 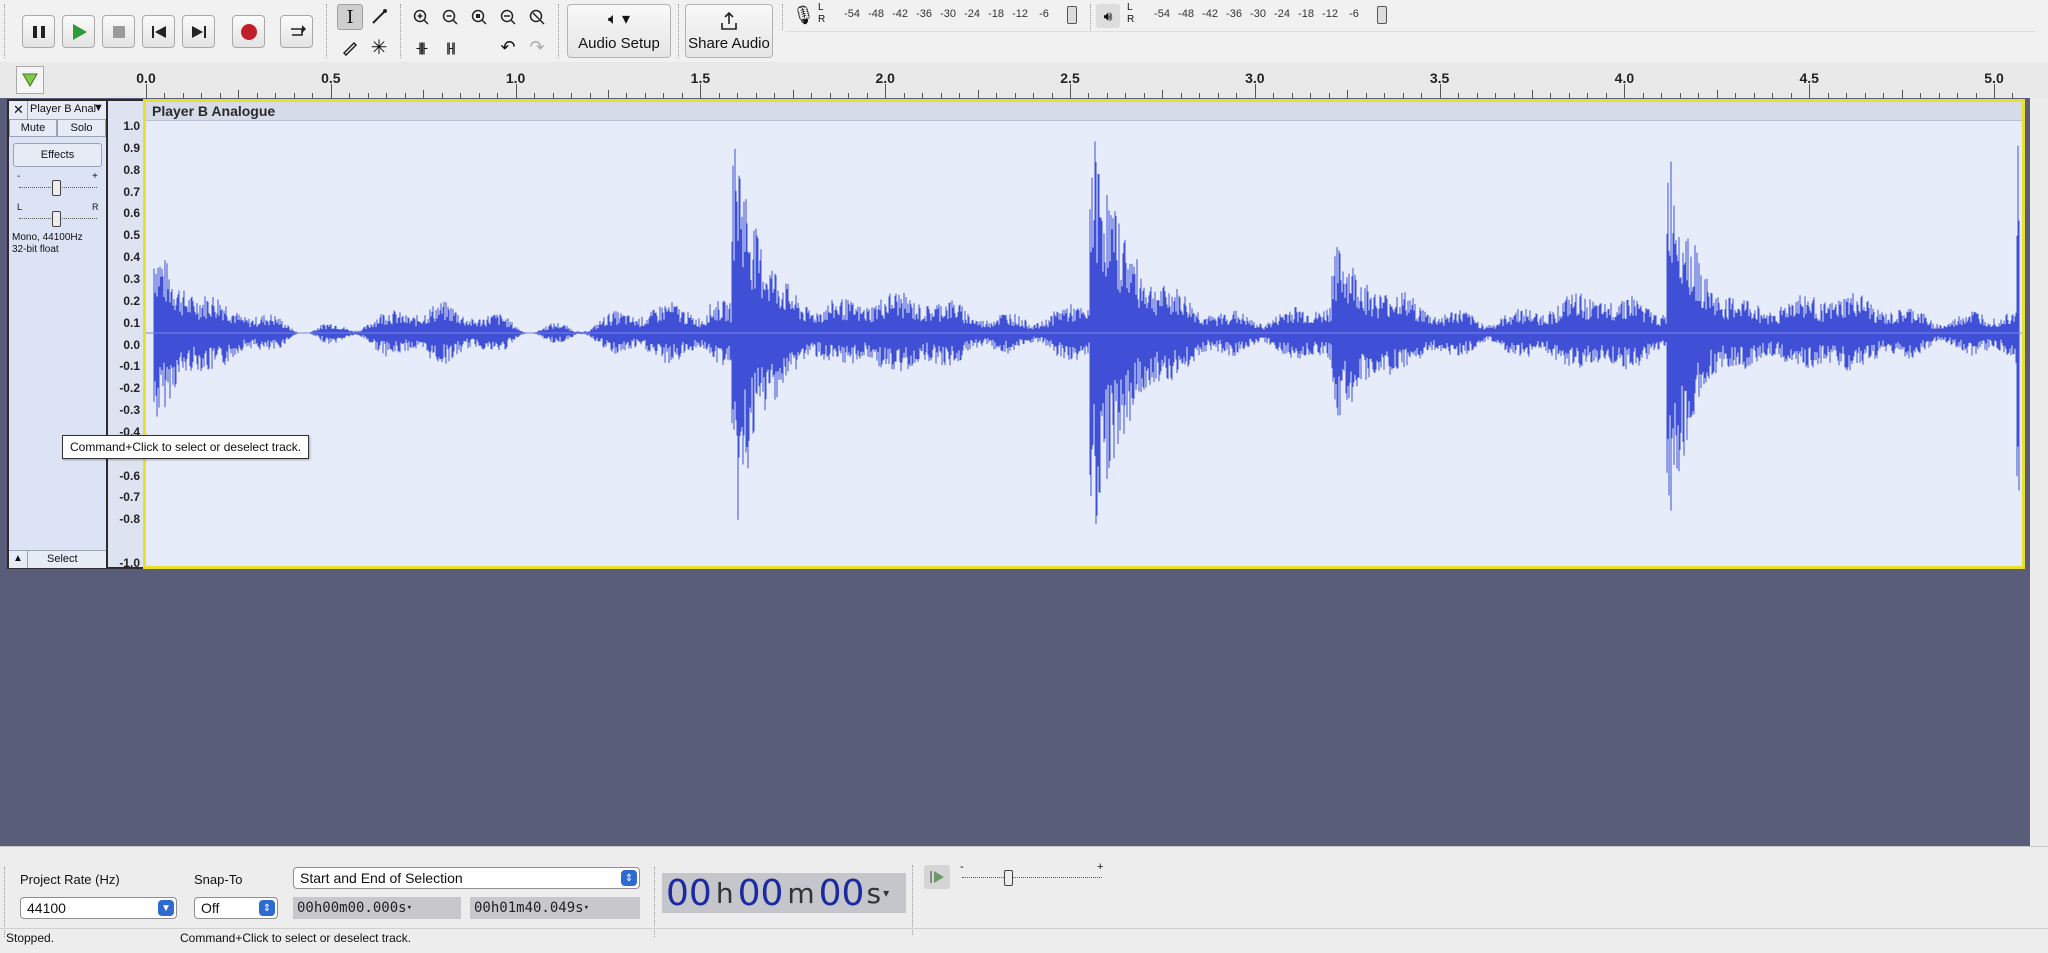 What do you see at coordinates (724, 893) in the screenshot?
I see `time-h-unit: h` at bounding box center [724, 893].